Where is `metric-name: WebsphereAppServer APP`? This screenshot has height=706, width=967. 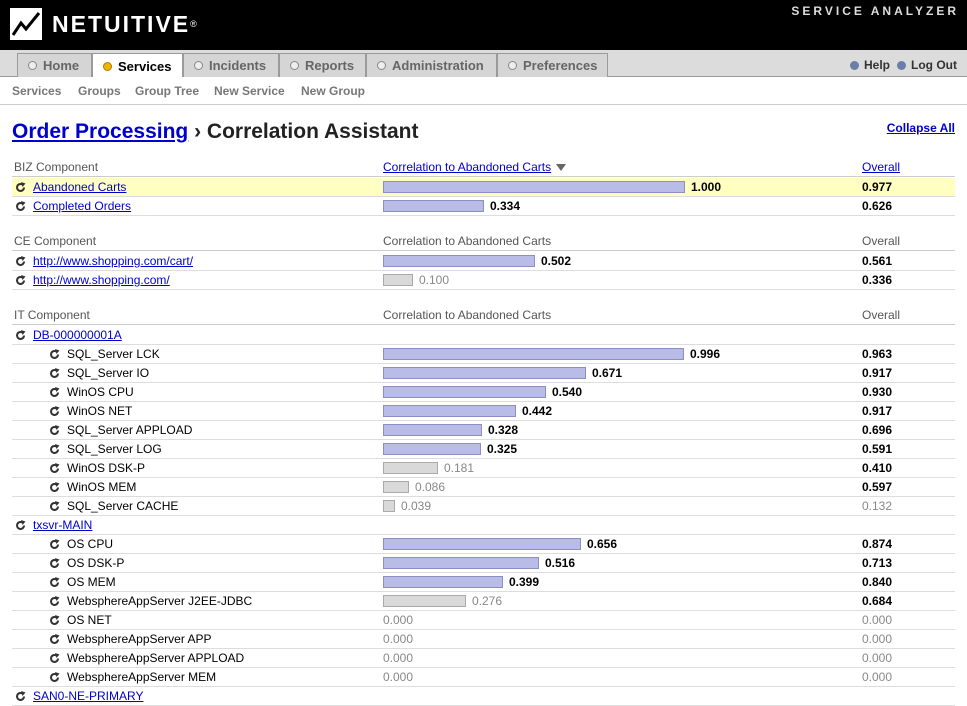
metric-name: WebsphereAppServer APP is located at coordinates (139, 639).